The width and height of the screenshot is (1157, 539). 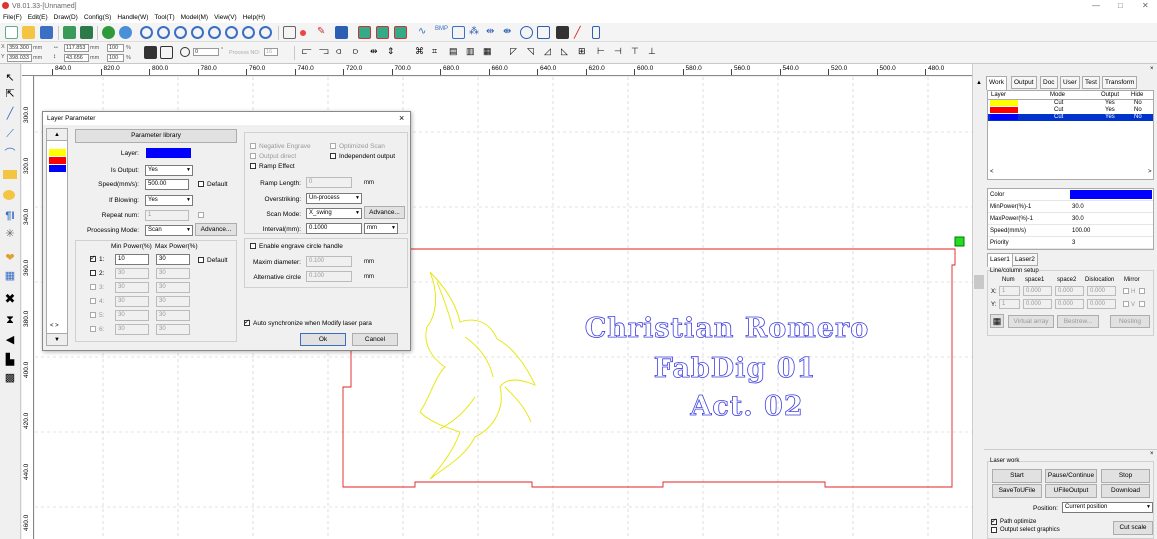 What do you see at coordinates (169, 200) in the screenshot?
I see `if-blowing-select: Yes ▼` at bounding box center [169, 200].